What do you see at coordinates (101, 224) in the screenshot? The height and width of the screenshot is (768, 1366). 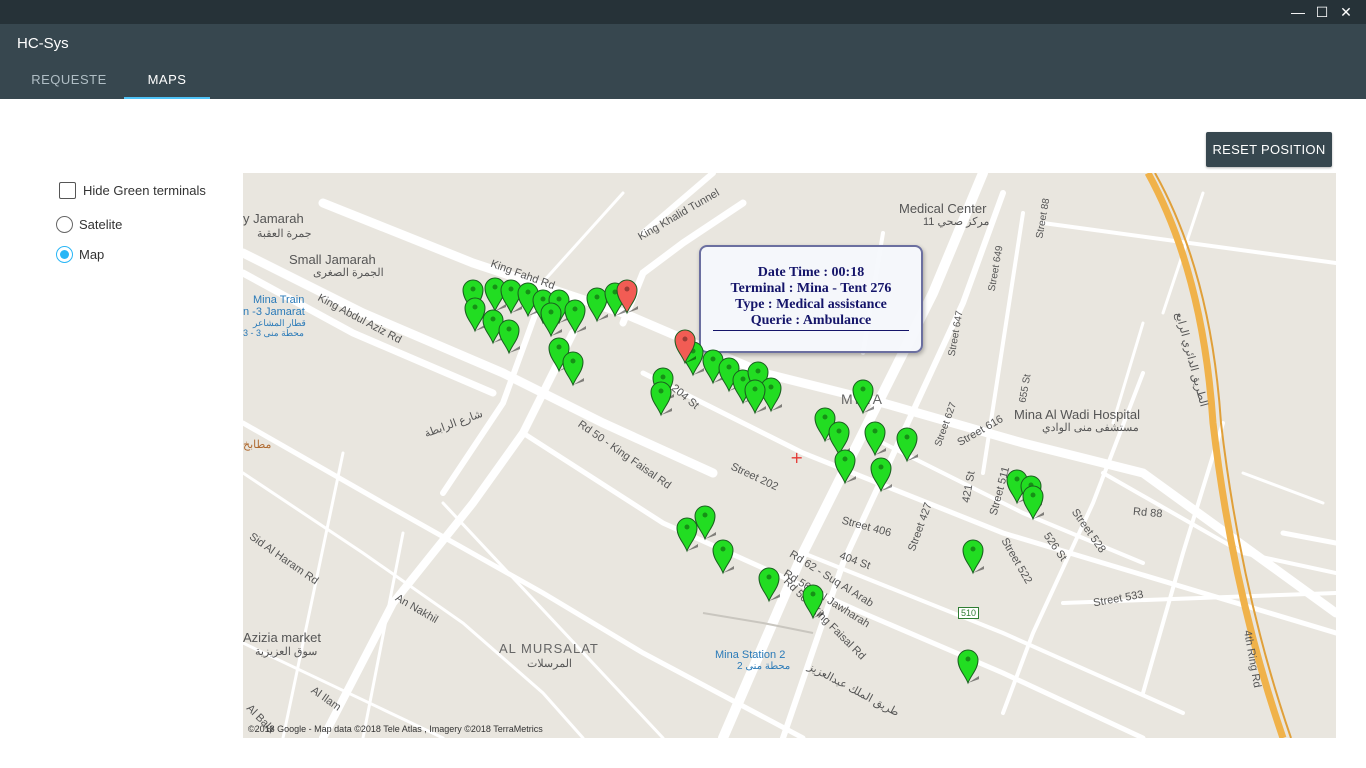 I see `satelite-label: Satelite` at bounding box center [101, 224].